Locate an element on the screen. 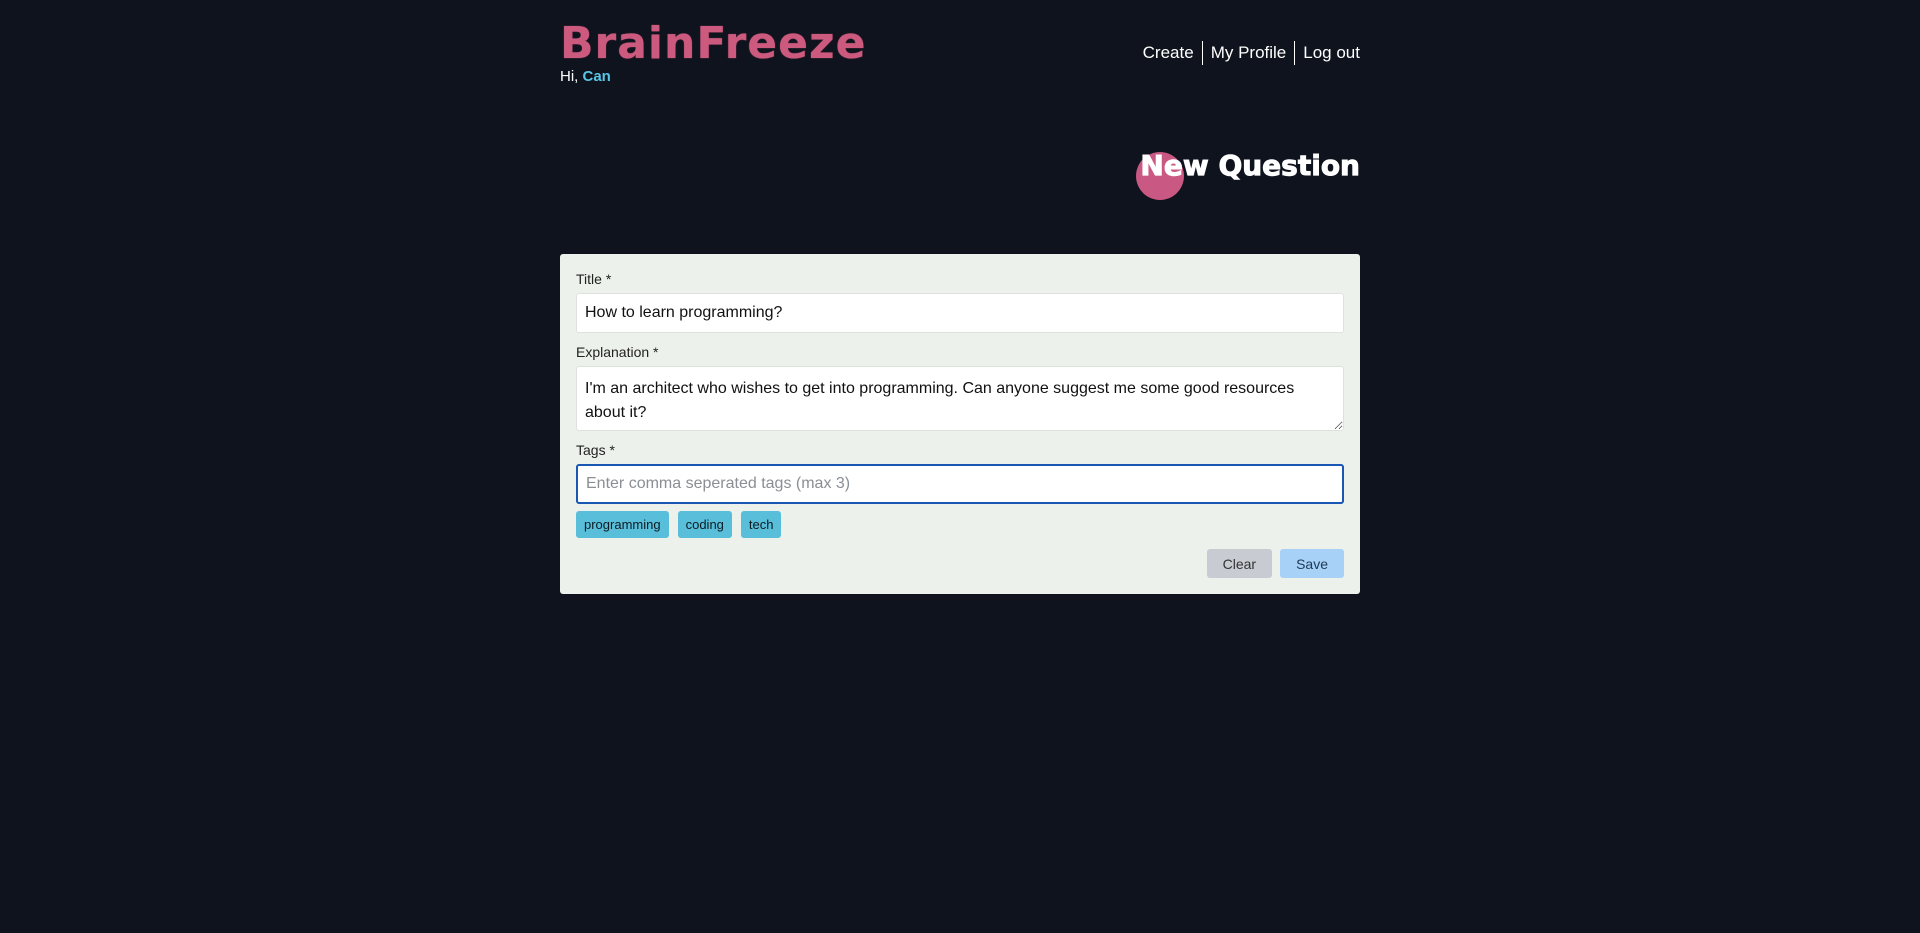  page-heading-block: New Question is located at coordinates (1245, 174).